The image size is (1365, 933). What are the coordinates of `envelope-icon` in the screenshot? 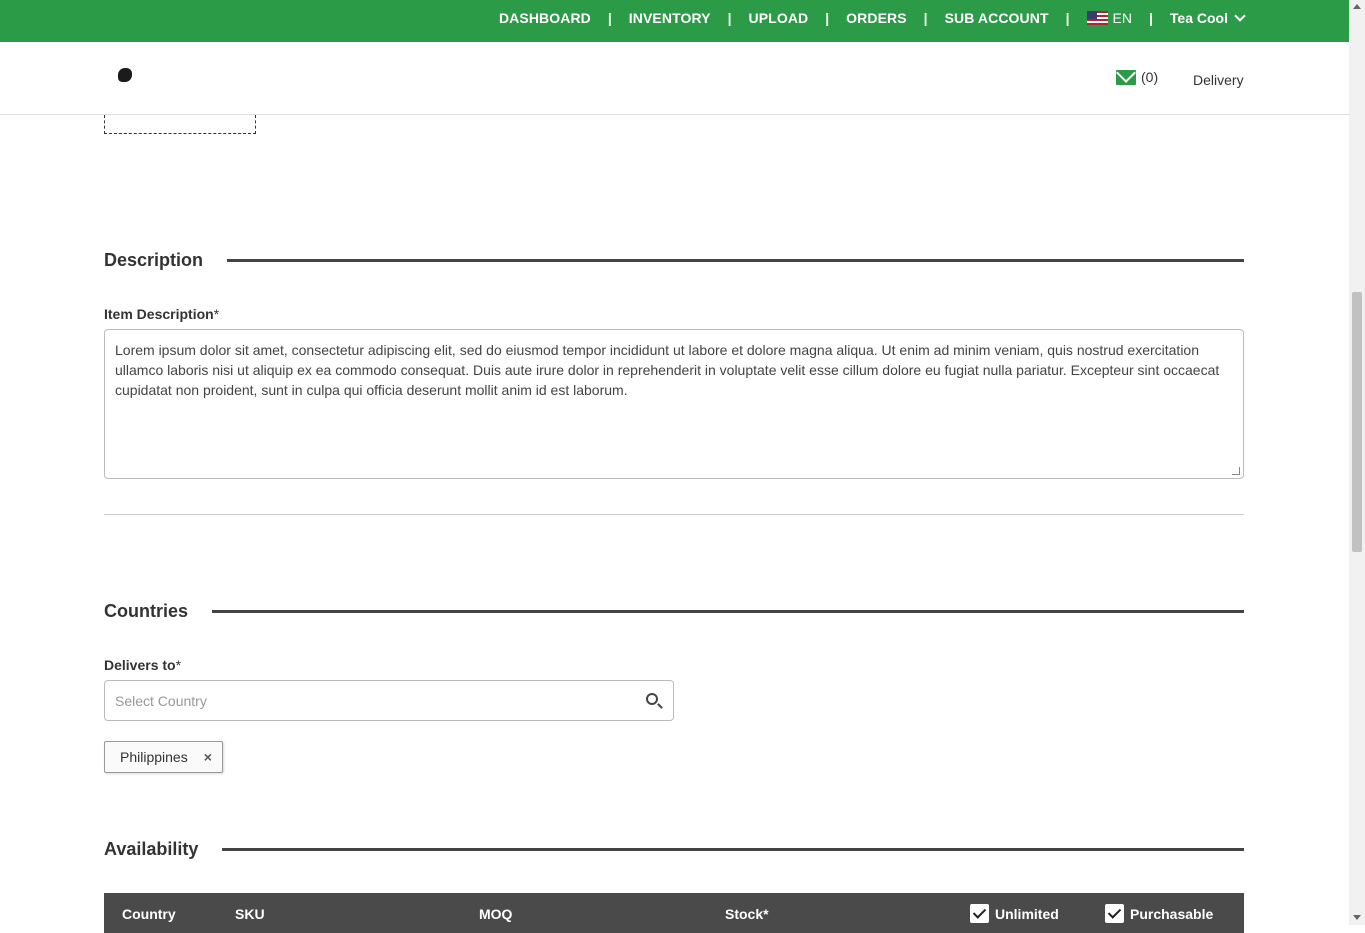 It's located at (1126, 77).